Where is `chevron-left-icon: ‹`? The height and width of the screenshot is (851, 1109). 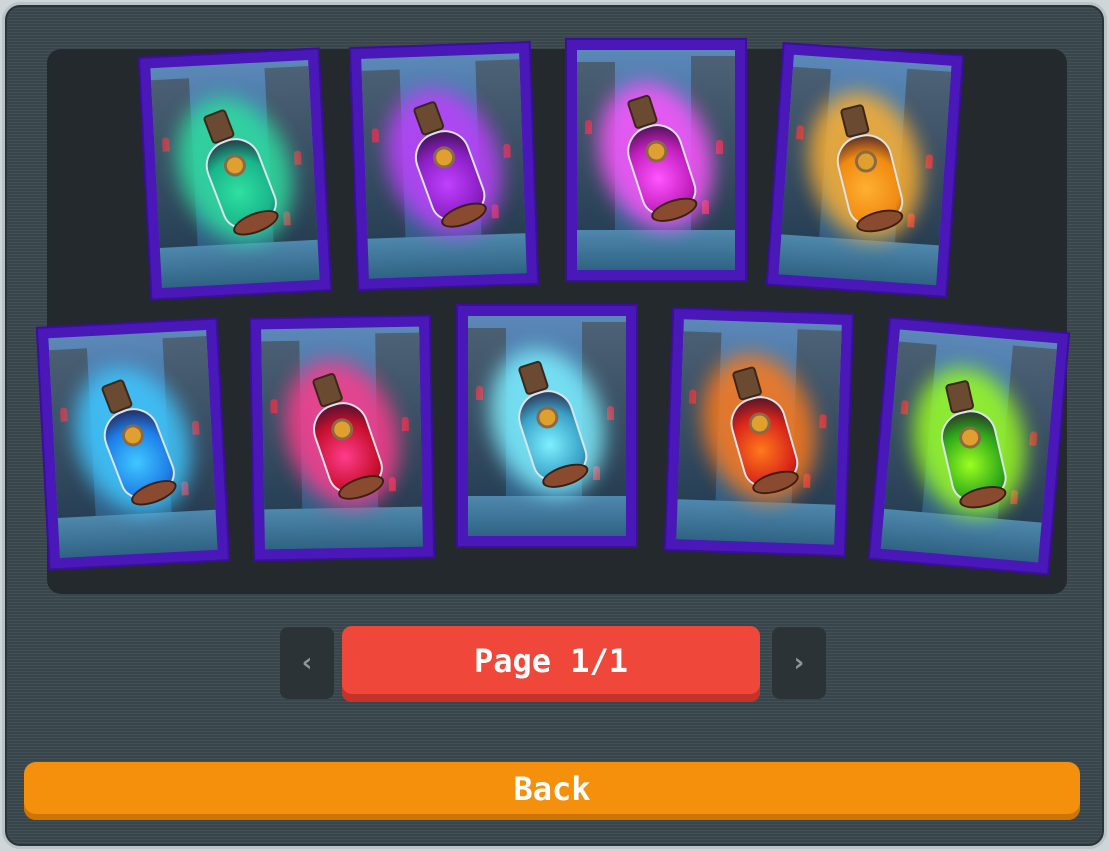
chevron-left-icon: ‹ is located at coordinates (307, 663).